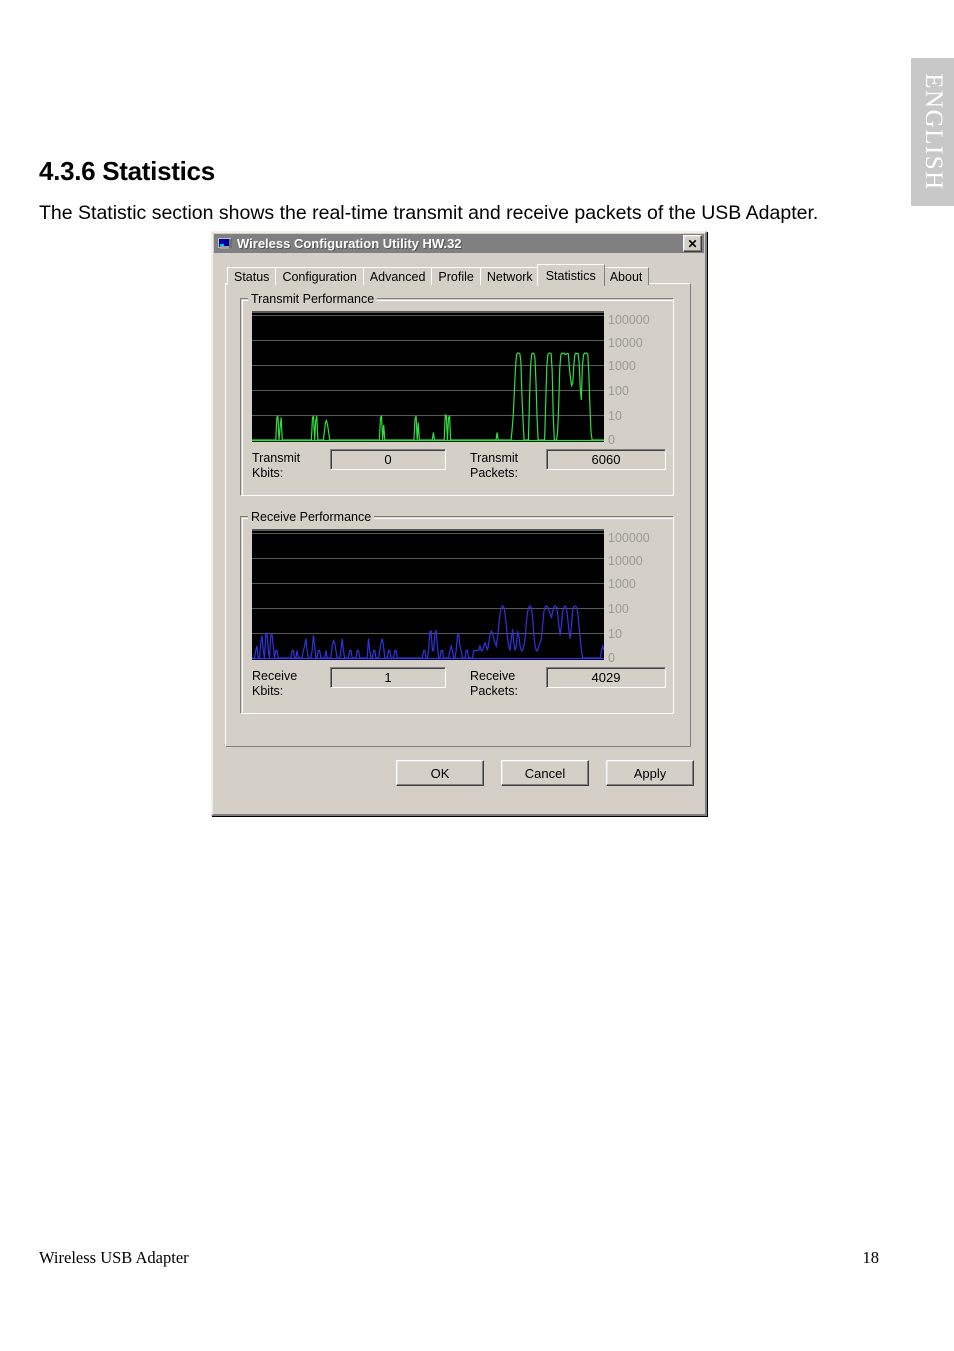 This screenshot has width=954, height=1351. Describe the element at coordinates (494, 473) in the screenshot. I see `transmit-packets-label-line2: Packets:` at that location.